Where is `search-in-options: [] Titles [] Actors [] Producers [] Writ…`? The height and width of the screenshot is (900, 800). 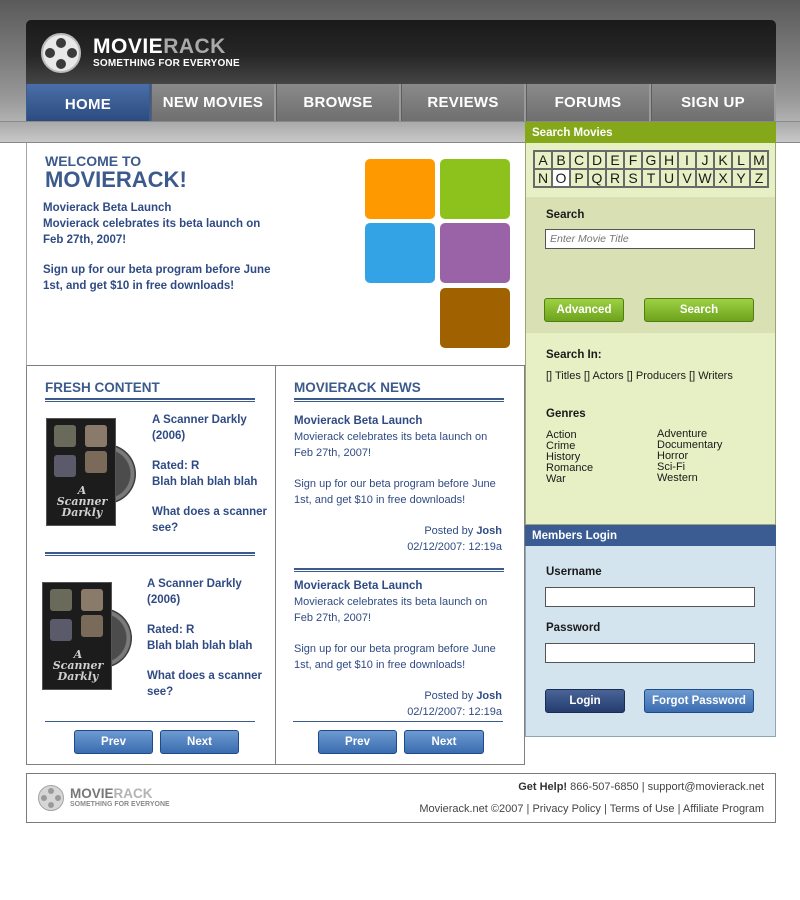 search-in-options: [] Titles [] Actors [] Producers [] Writ… is located at coordinates (639, 376).